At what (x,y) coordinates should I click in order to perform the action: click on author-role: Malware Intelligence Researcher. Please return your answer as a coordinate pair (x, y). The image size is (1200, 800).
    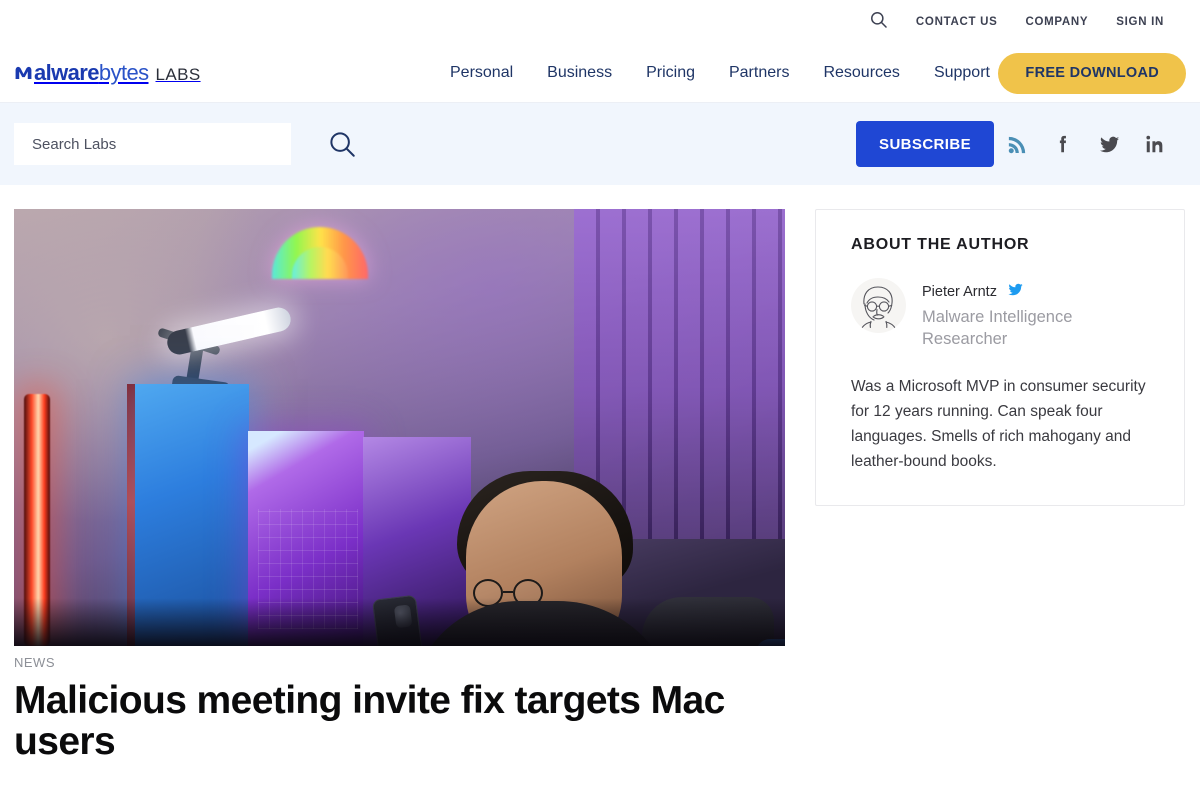
    Looking at the image, I should click on (997, 328).